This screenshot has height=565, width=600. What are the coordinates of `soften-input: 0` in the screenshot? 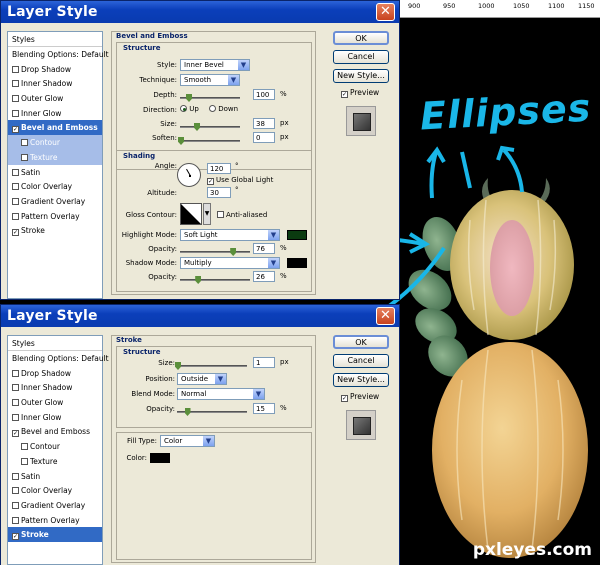 It's located at (264, 137).